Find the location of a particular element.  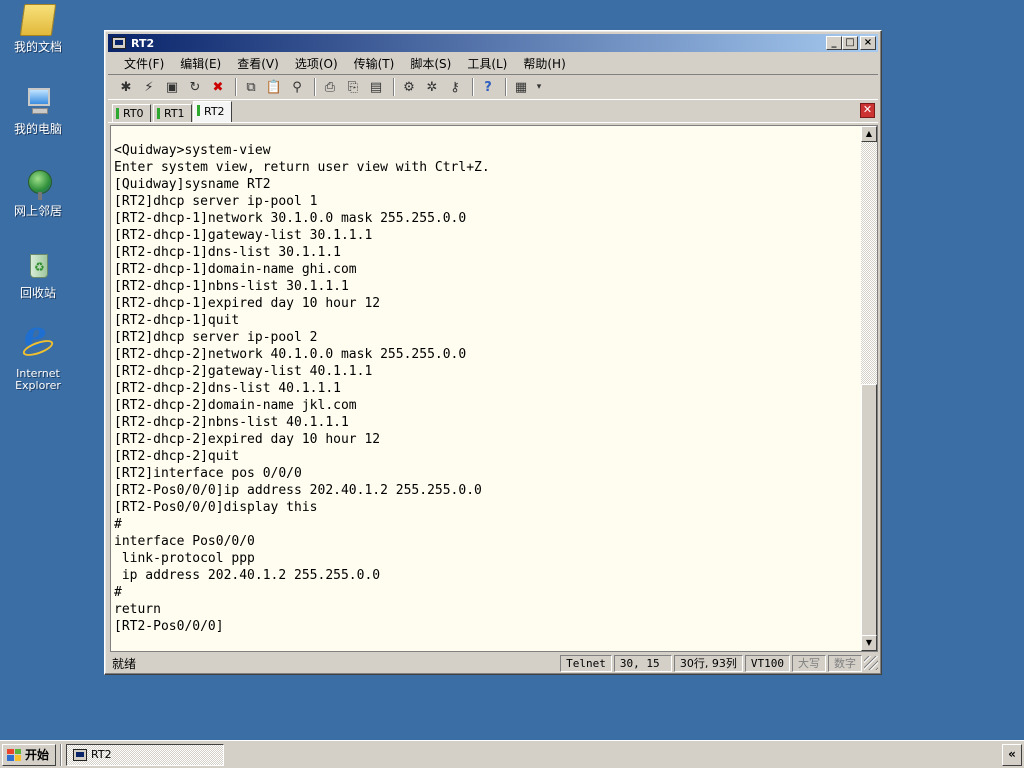

keymap-icon: ▦ is located at coordinates (521, 87).